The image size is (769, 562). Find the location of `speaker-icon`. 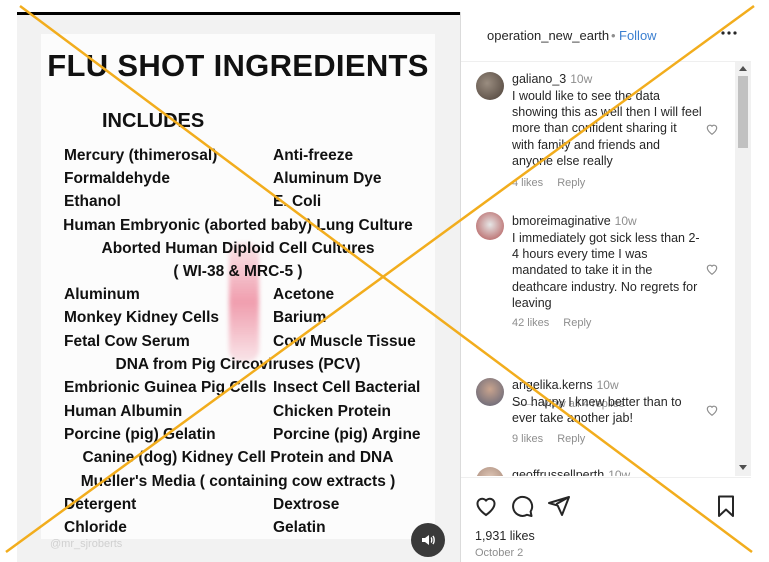

speaker-icon is located at coordinates (428, 540).